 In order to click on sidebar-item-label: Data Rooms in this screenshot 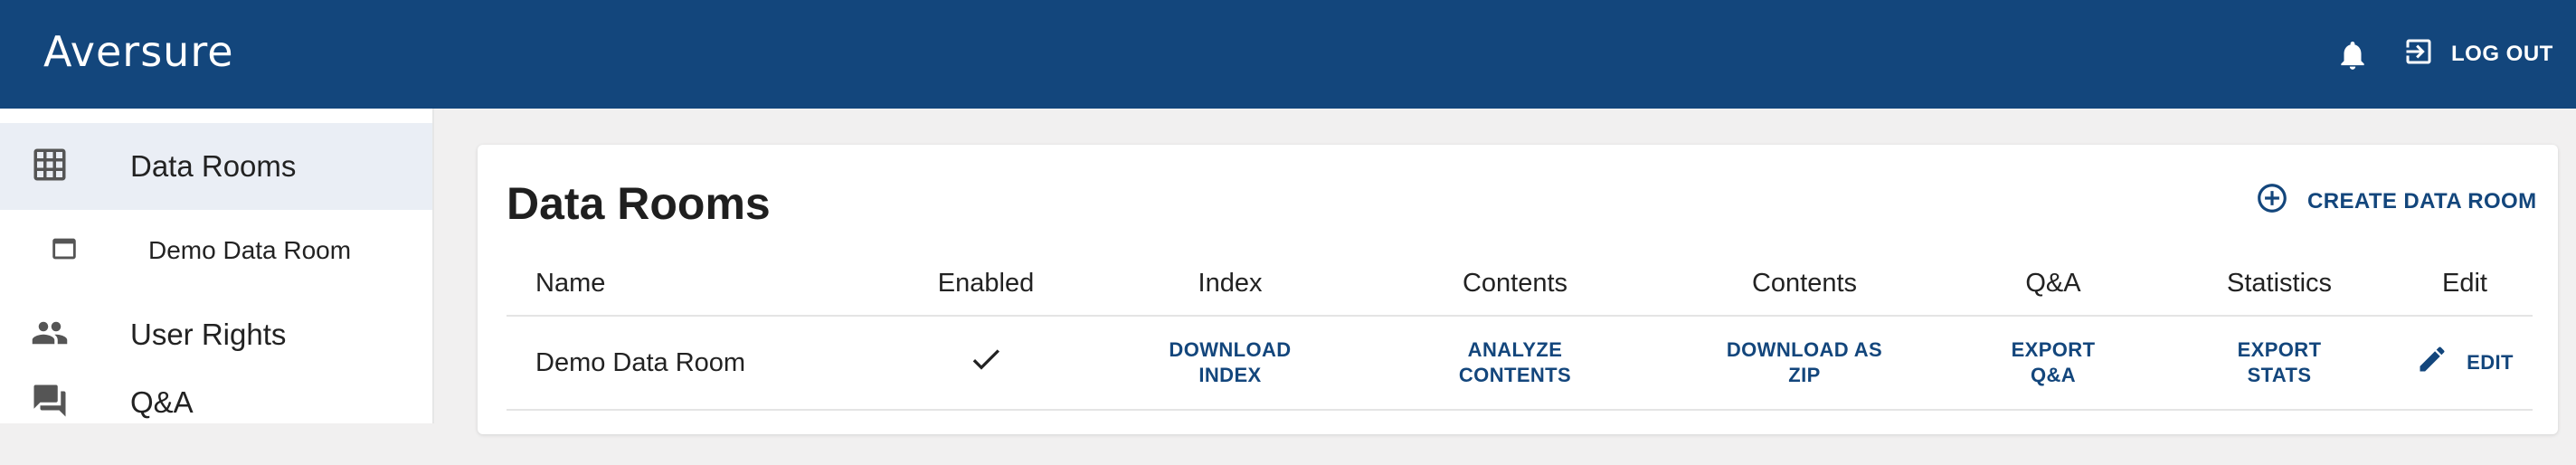, I will do `click(214, 166)`.